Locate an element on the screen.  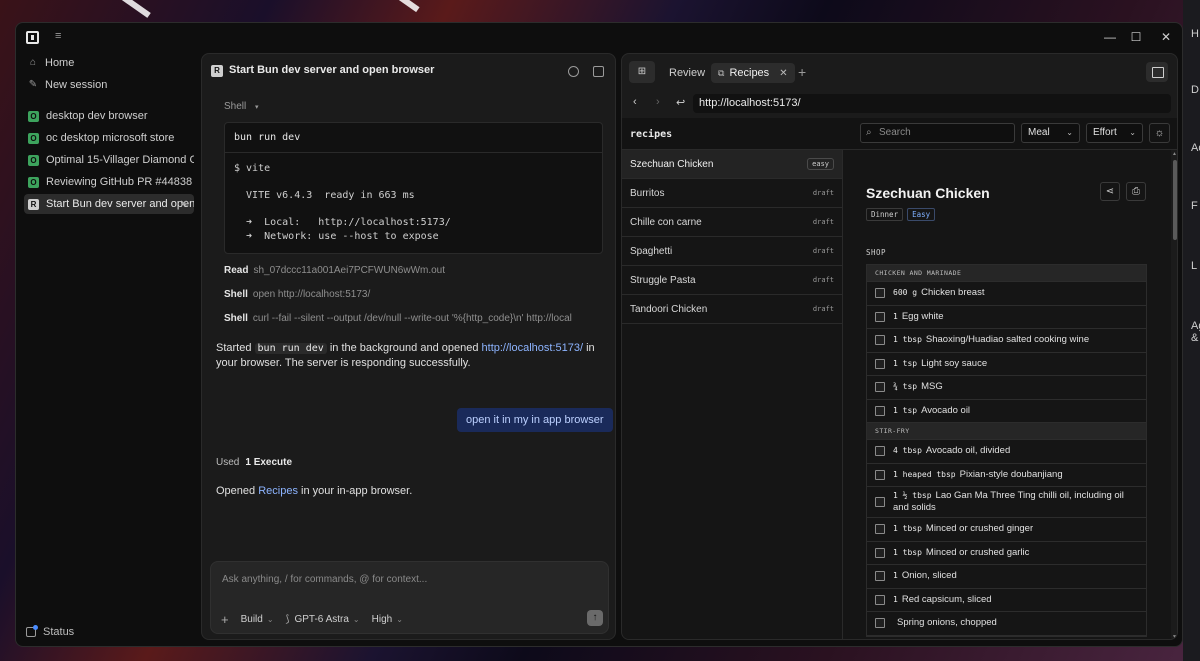
recipes-link: Recipes is located at coordinates (278, 491).